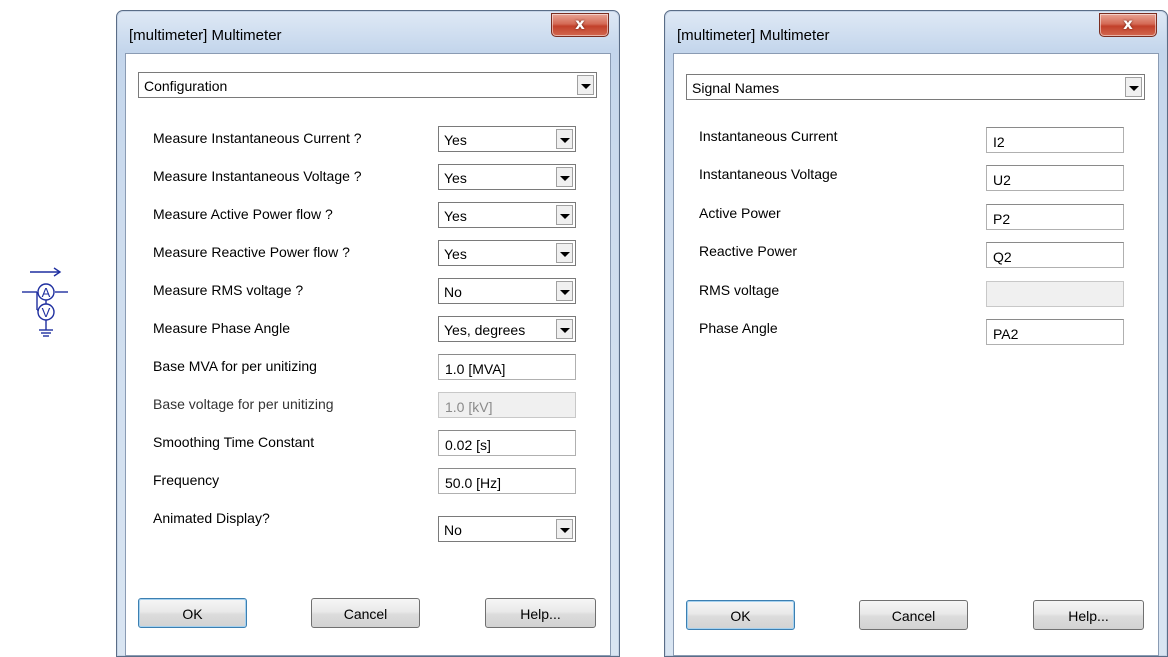 This screenshot has height=657, width=1168. I want to click on input-frequency: 50.0 [Hz], so click(507, 481).